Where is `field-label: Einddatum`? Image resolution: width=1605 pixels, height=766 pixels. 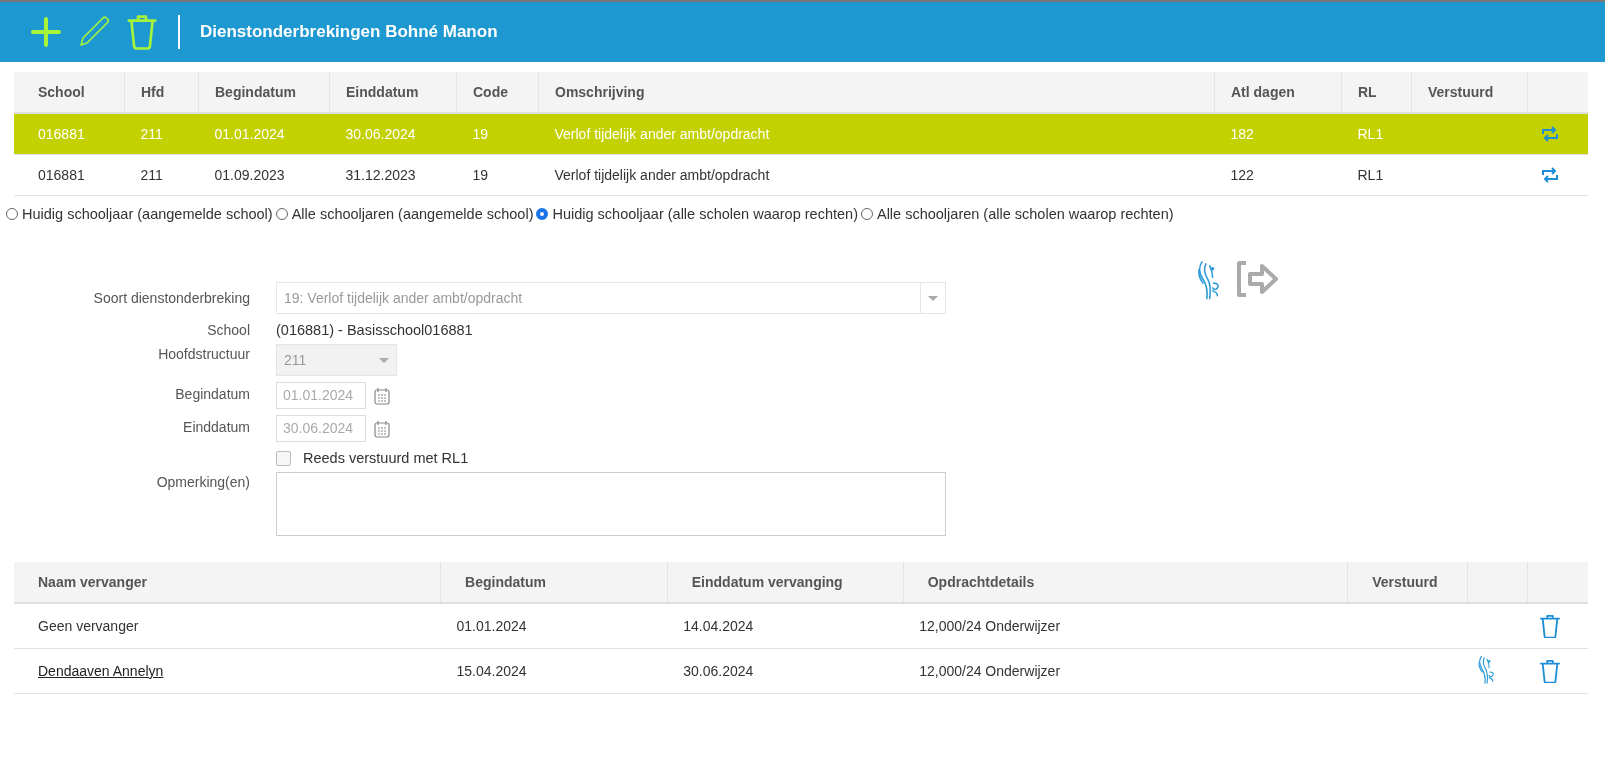
field-label: Einddatum is located at coordinates (216, 426).